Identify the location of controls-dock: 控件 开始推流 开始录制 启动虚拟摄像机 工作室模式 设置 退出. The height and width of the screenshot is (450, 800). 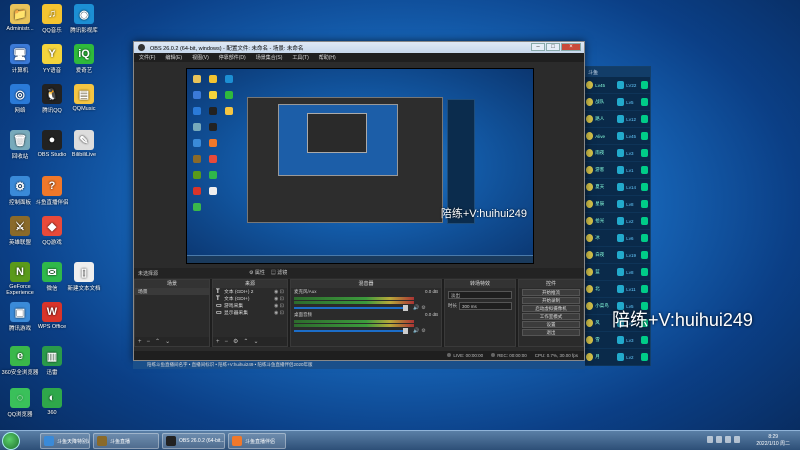
(551, 313).